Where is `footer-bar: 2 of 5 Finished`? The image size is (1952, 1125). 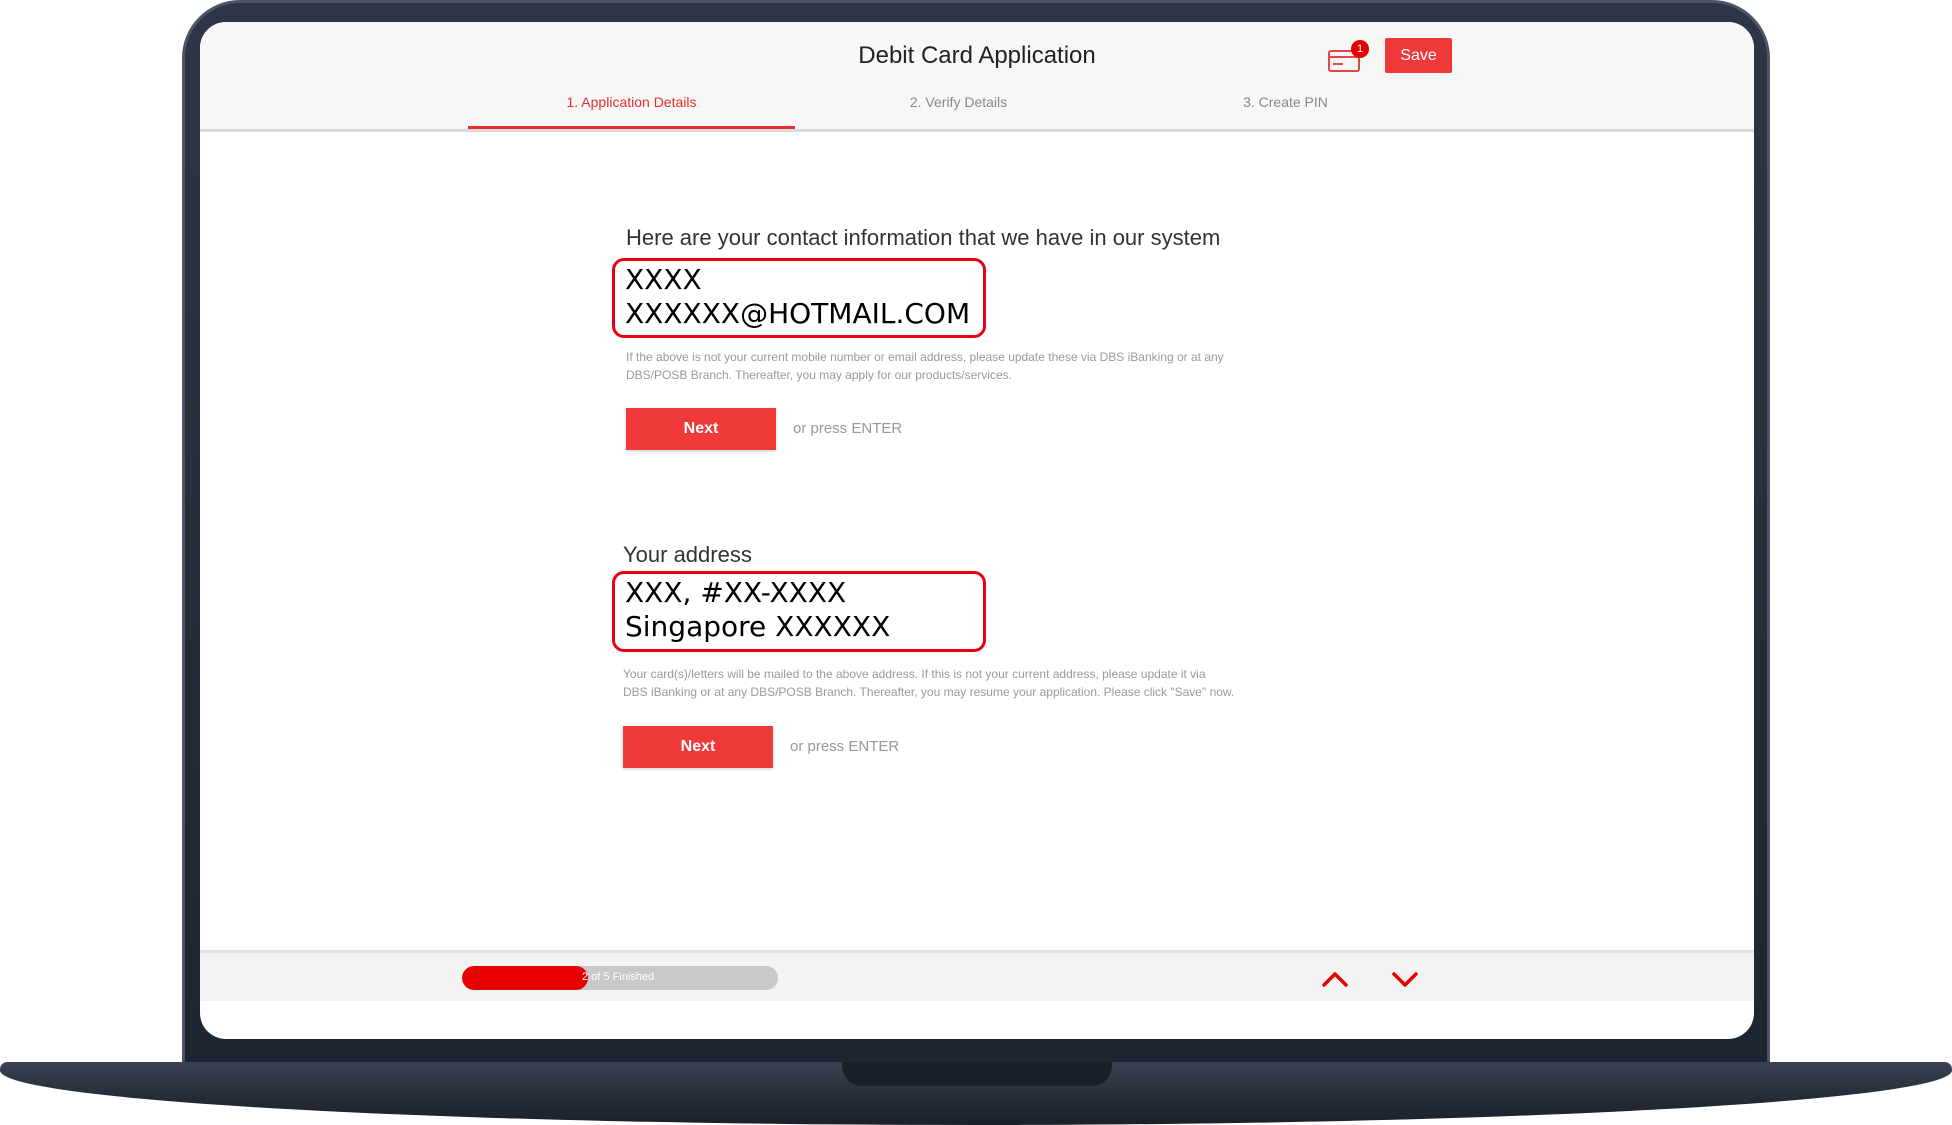
footer-bar: 2 of 5 Finished is located at coordinates (977, 975).